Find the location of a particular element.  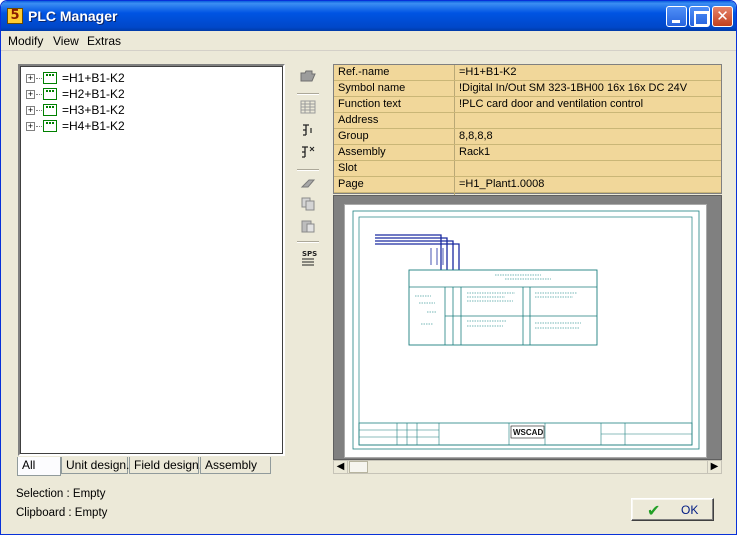

property-key: Group is located at coordinates (353, 136).